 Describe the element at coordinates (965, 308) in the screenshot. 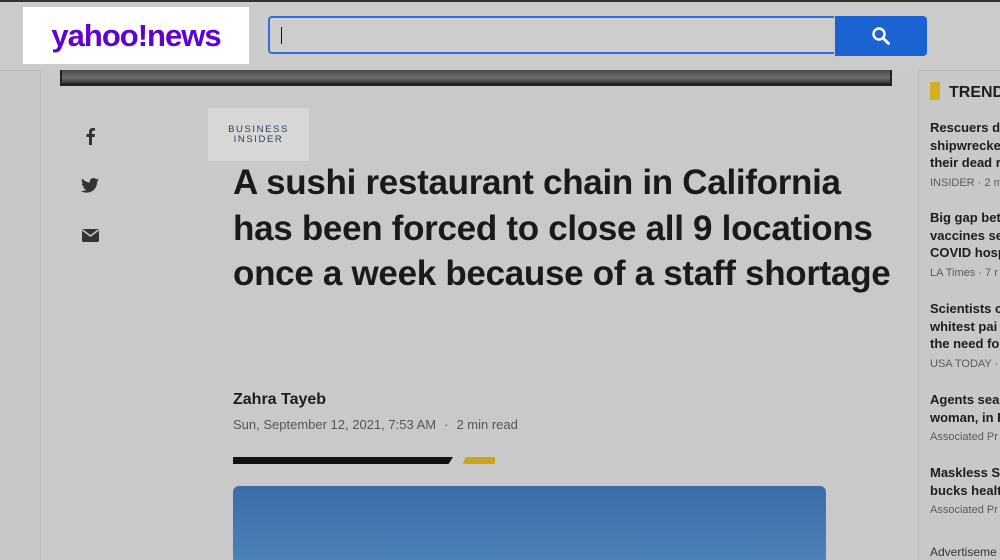

I see `trending-item-title-line: Scientists c` at that location.